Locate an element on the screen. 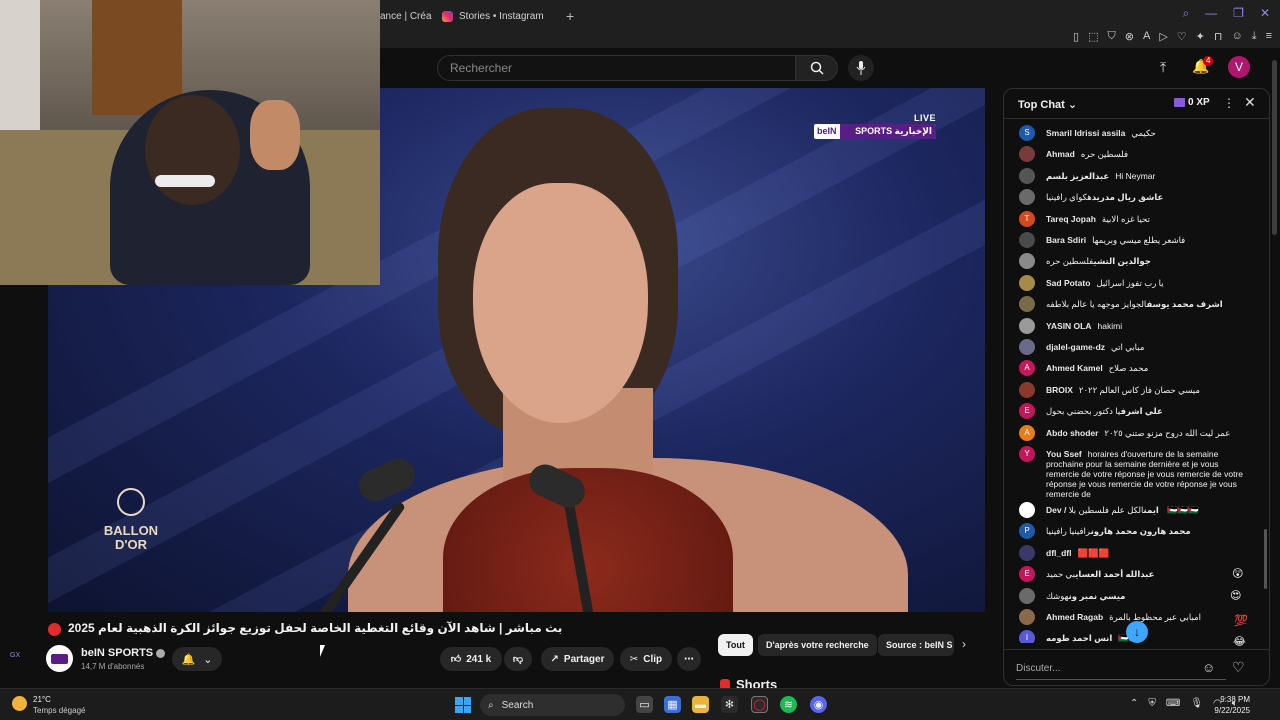 The image size is (1280, 720). chat-author-name: جوالدين التشي is located at coordinates (1121, 261).